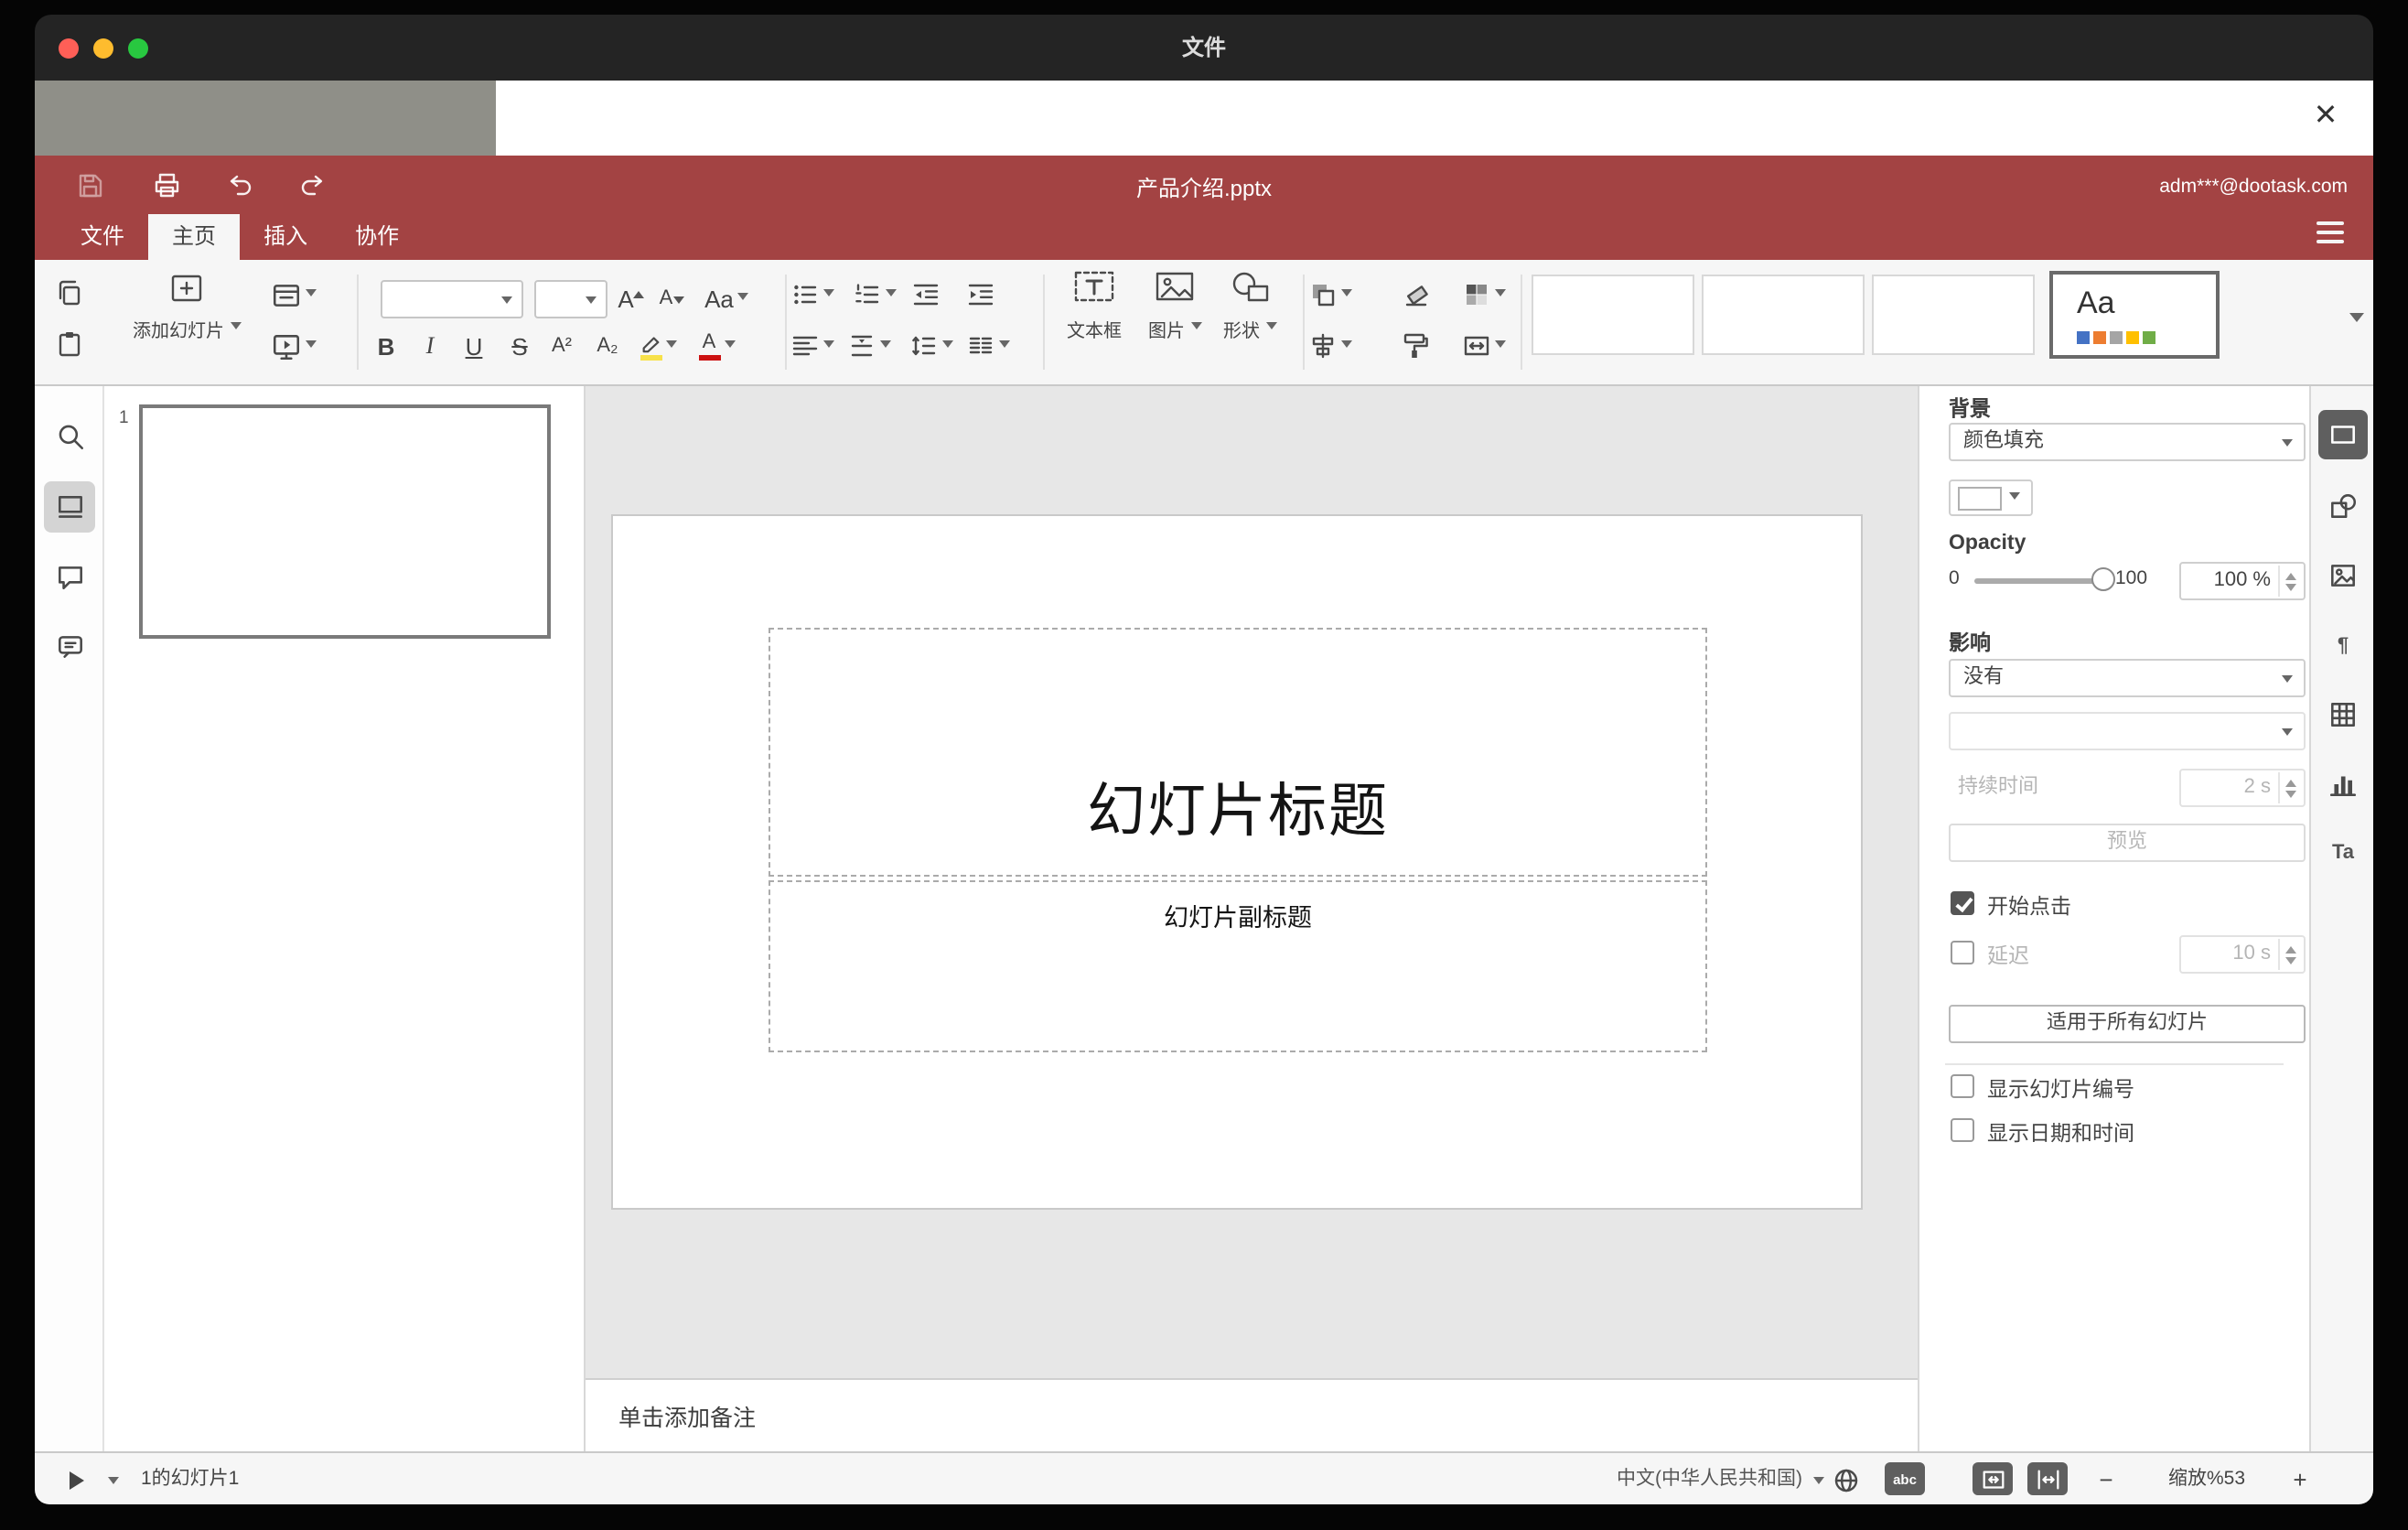 The image size is (2408, 1530). I want to click on effect-label: 影响, so click(1970, 644).